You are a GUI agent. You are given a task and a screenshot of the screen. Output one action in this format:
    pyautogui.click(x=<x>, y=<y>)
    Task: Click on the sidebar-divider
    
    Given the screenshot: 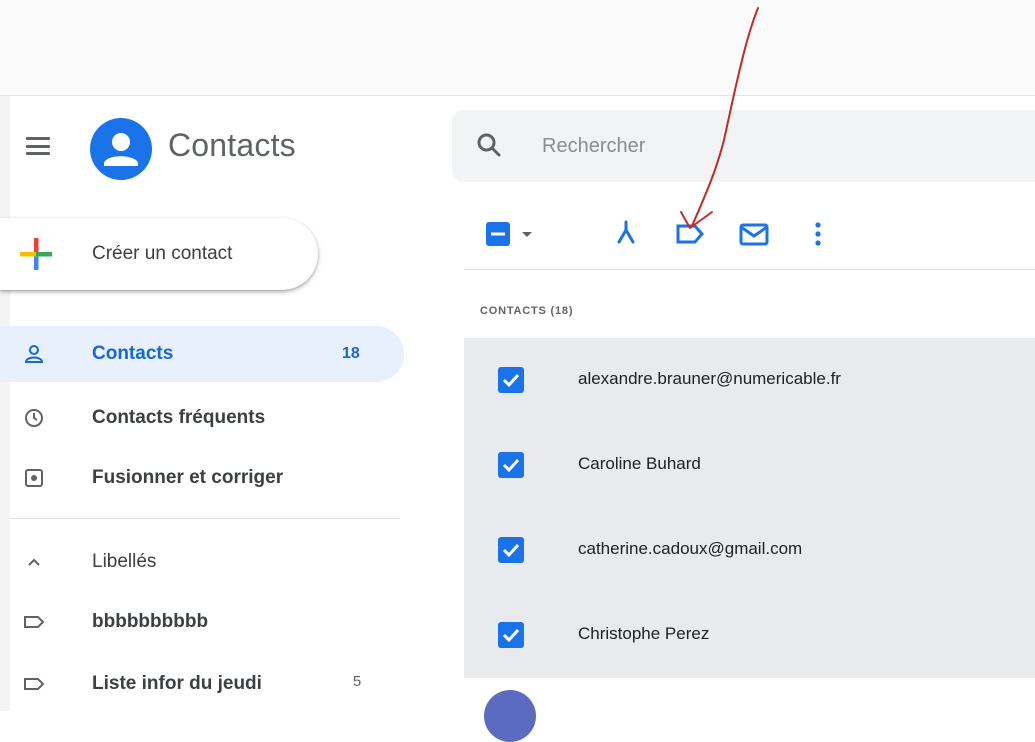 What is the action you would take?
    pyautogui.click(x=205, y=518)
    